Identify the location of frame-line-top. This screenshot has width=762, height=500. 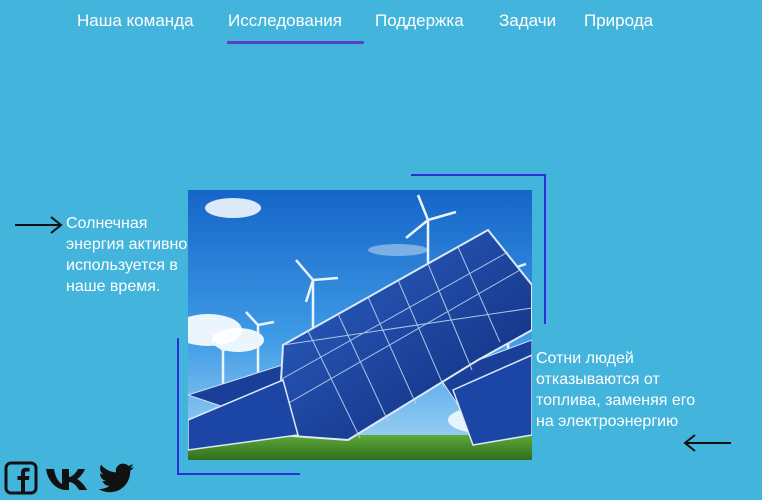
(478, 175).